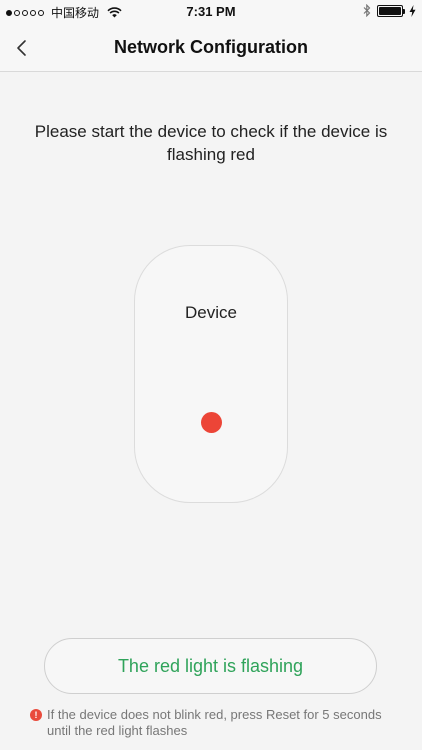 The image size is (422, 750). What do you see at coordinates (367, 10) in the screenshot?
I see `bluetooth-icon` at bounding box center [367, 10].